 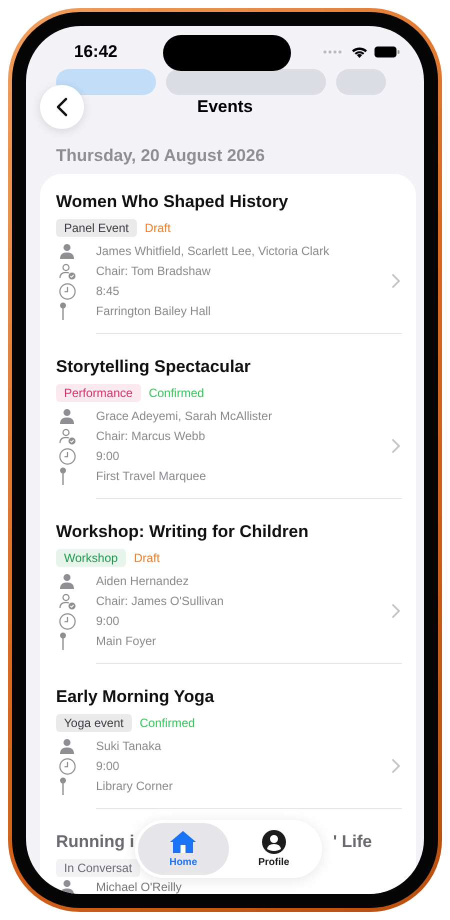 What do you see at coordinates (151, 436) in the screenshot?
I see `event-detail: Chair: Marcus Webb` at bounding box center [151, 436].